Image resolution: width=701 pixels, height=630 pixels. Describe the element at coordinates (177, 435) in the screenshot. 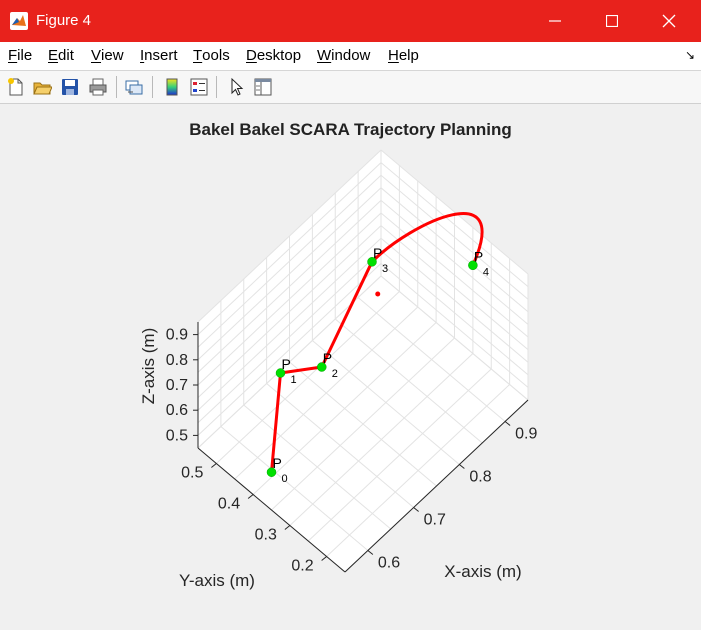

I see `z-tick-label: 0.5` at that location.